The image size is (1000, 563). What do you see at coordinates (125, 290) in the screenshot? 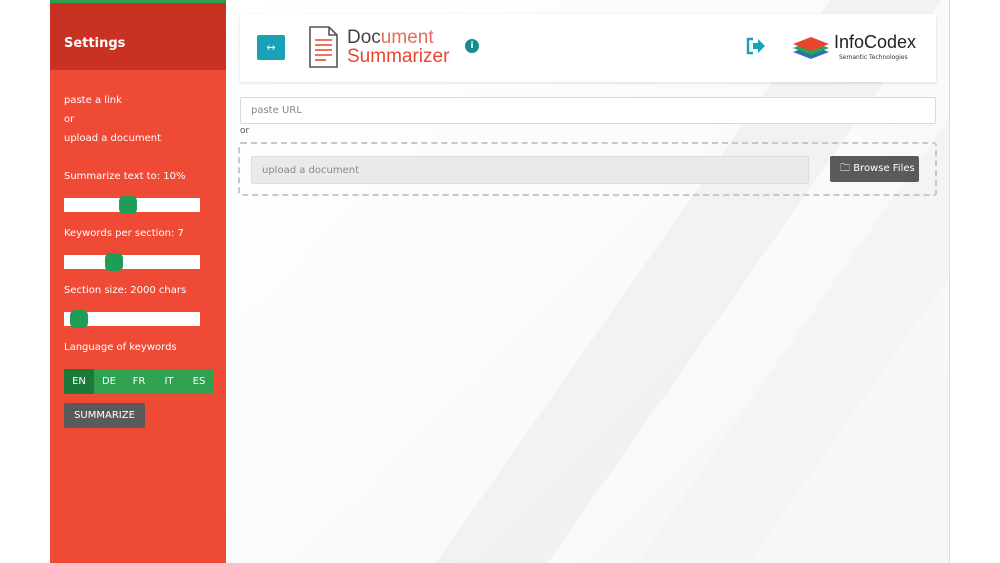
I see `section-size-label: Section size: 2000 chars` at bounding box center [125, 290].